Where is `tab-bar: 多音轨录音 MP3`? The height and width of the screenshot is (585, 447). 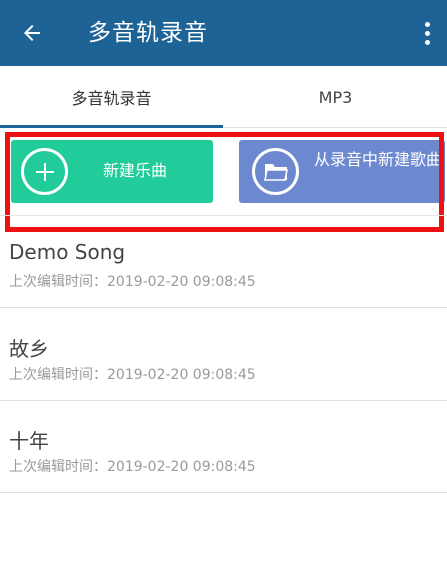 tab-bar: 多音轨录音 MP3 is located at coordinates (223, 97).